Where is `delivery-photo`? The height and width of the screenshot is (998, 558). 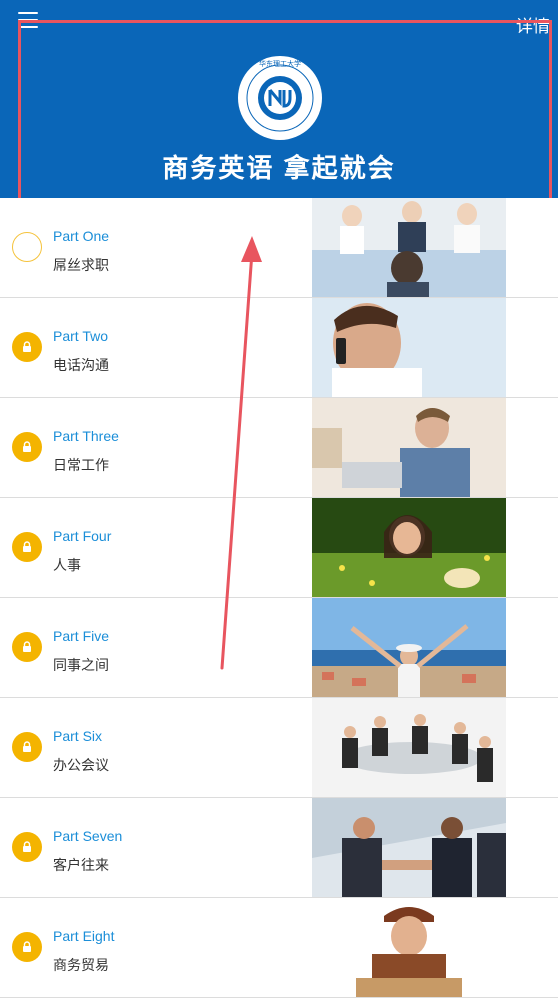 delivery-photo is located at coordinates (409, 947).